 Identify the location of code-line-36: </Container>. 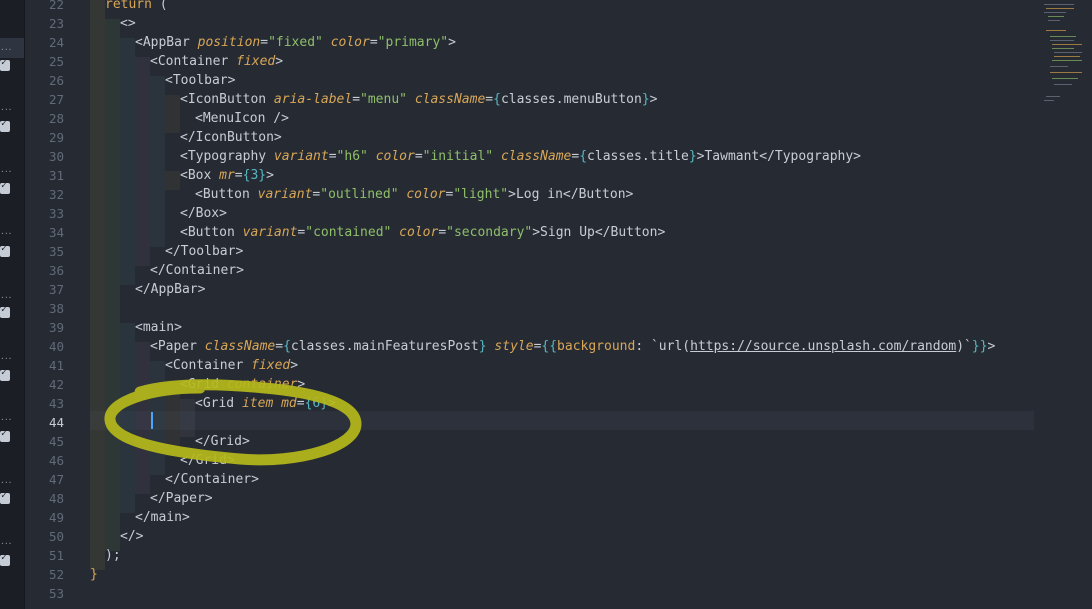
(197, 270).